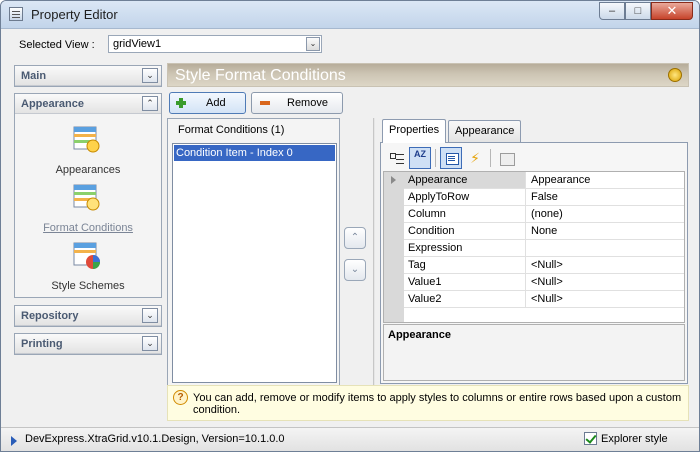  I want to click on table-row: Expression, so click(544, 248).